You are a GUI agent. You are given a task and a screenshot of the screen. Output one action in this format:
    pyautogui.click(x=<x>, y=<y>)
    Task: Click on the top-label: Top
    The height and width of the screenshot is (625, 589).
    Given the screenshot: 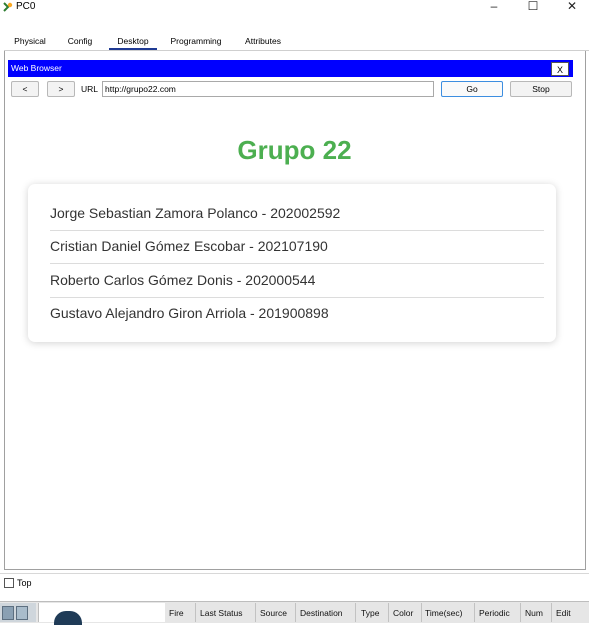 What is the action you would take?
    pyautogui.click(x=24, y=583)
    